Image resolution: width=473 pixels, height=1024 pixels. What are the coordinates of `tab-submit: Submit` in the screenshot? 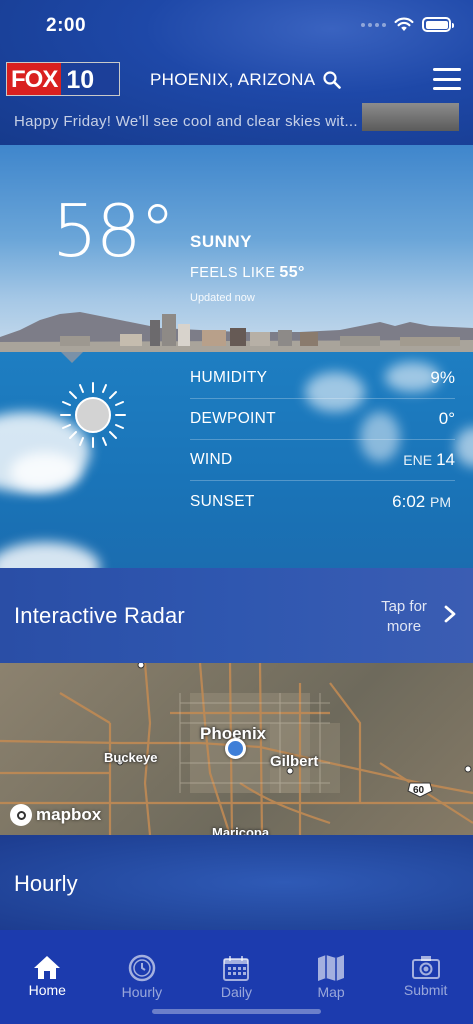 It's located at (425, 977).